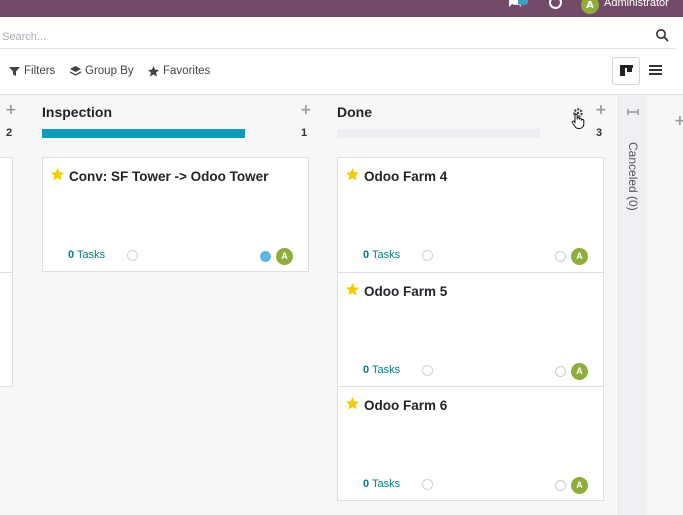 This screenshot has width=683, height=515. Describe the element at coordinates (470, 329) in the screenshot. I see `kanban-card: Odoo Farm 5 0 Tasks A` at that location.